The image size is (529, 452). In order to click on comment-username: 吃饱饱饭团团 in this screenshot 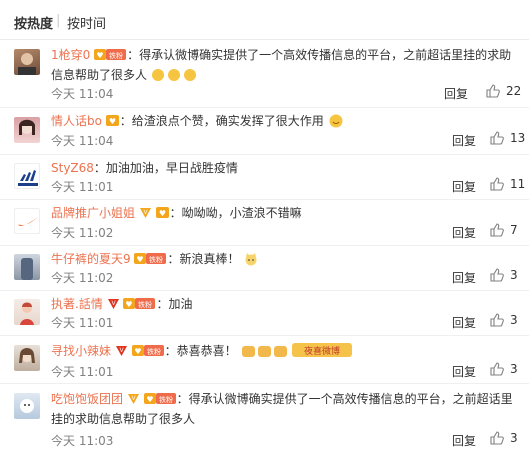, I will do `click(87, 399)`.